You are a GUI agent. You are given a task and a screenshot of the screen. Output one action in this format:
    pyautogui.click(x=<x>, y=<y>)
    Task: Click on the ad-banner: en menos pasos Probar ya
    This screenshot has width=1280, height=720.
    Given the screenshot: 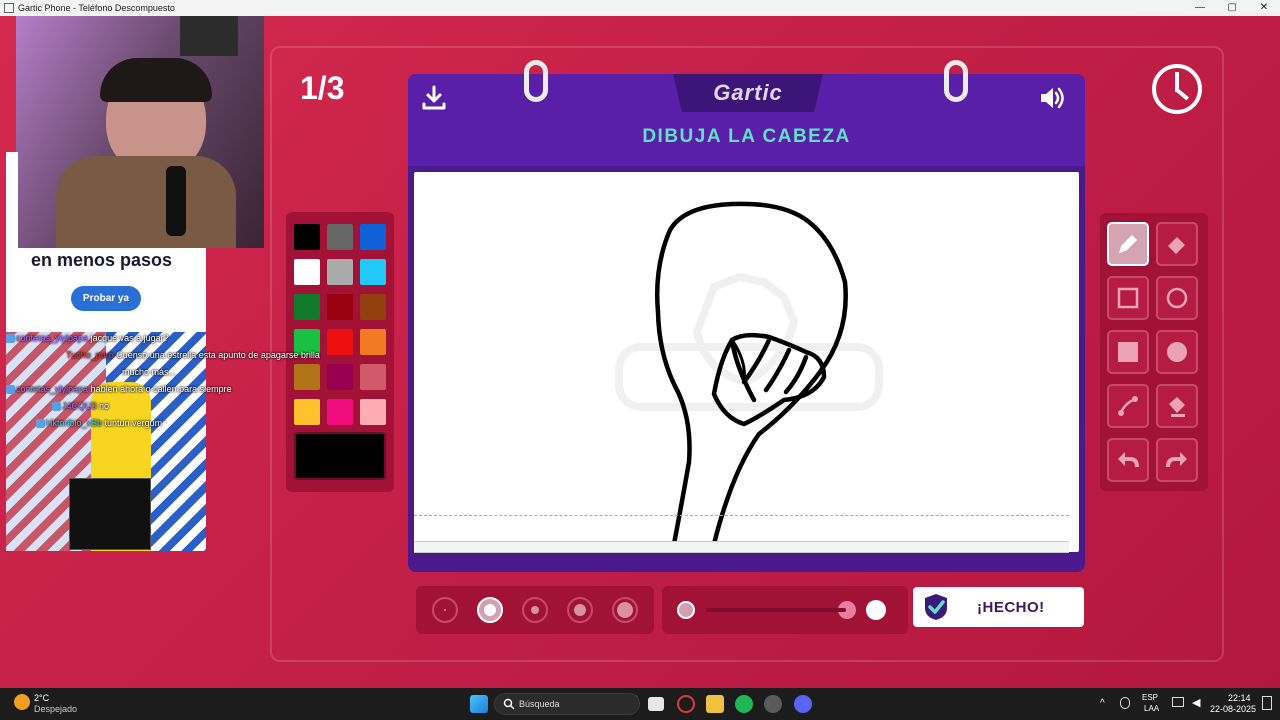 What is the action you would take?
    pyautogui.click(x=106, y=290)
    